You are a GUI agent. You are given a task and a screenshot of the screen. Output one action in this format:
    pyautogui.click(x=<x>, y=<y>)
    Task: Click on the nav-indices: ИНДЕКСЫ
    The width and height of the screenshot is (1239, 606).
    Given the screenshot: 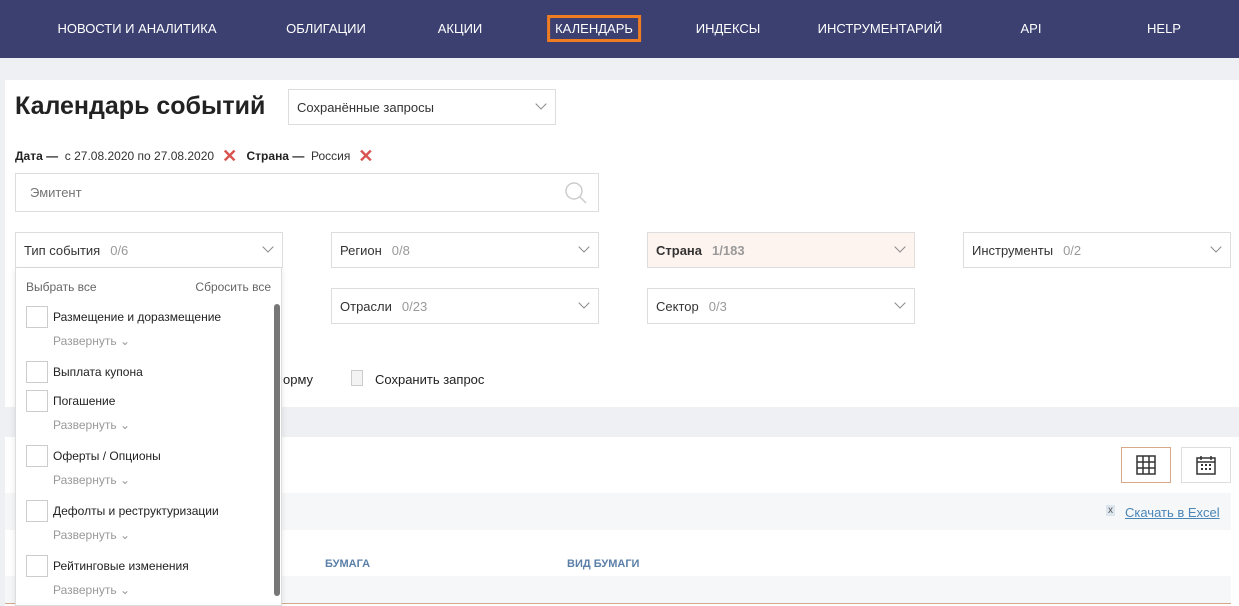 What is the action you would take?
    pyautogui.click(x=728, y=28)
    